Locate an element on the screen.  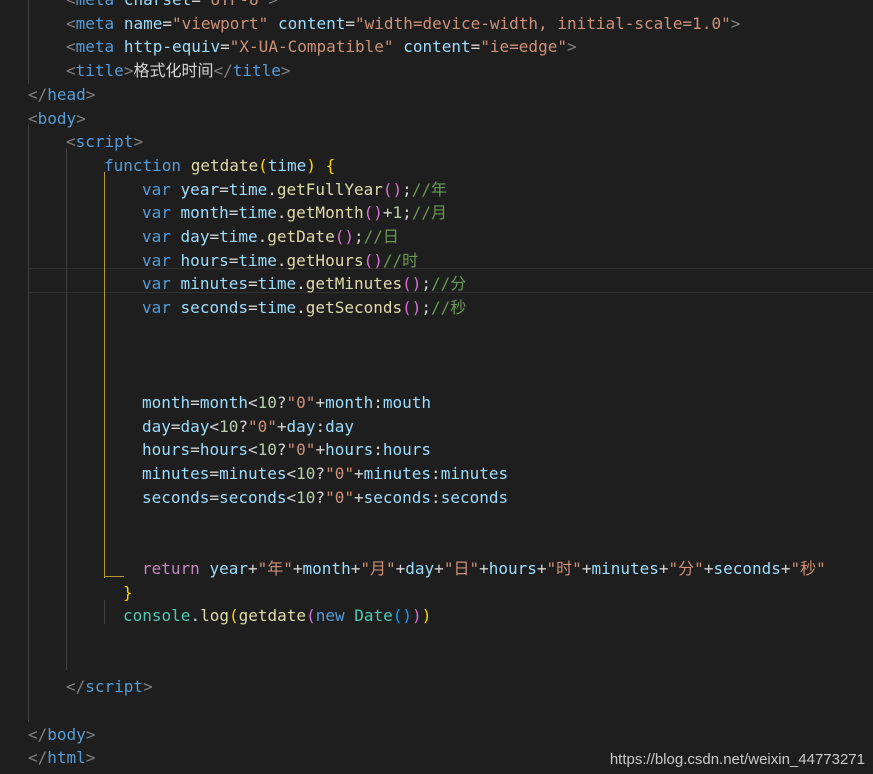
code-line: hours=hours<10?"0"+hours:hours is located at coordinates (229, 450).